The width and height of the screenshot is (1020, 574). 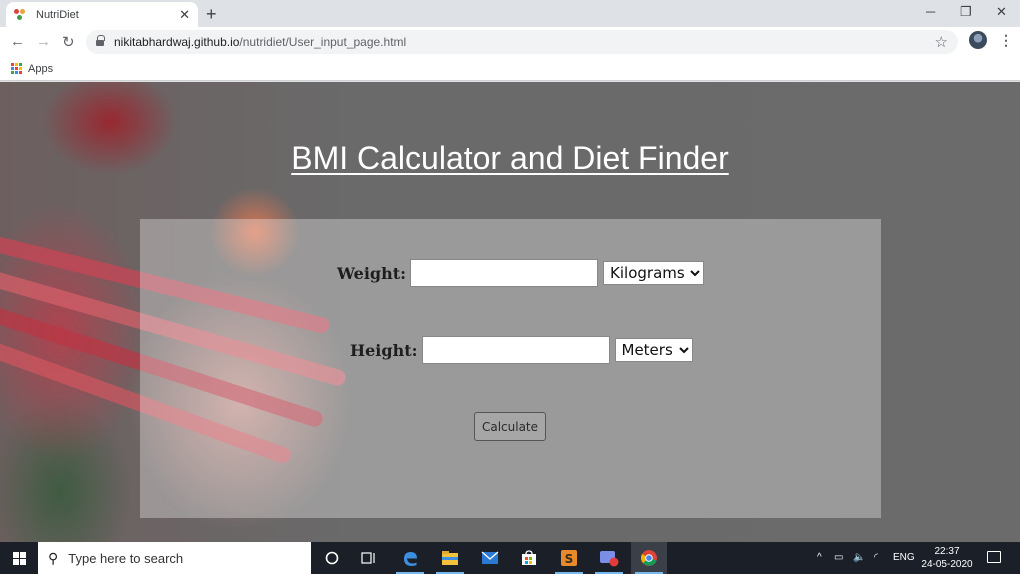 What do you see at coordinates (211, 14) in the screenshot?
I see `new-tab-button: +` at bounding box center [211, 14].